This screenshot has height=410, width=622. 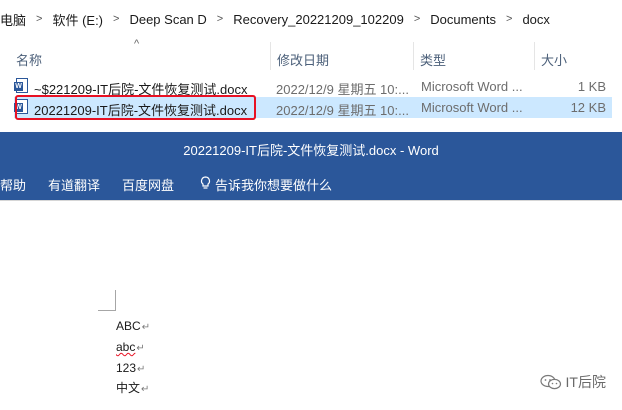 What do you see at coordinates (137, 44) in the screenshot?
I see `sort-ascending-icon: ^` at bounding box center [137, 44].